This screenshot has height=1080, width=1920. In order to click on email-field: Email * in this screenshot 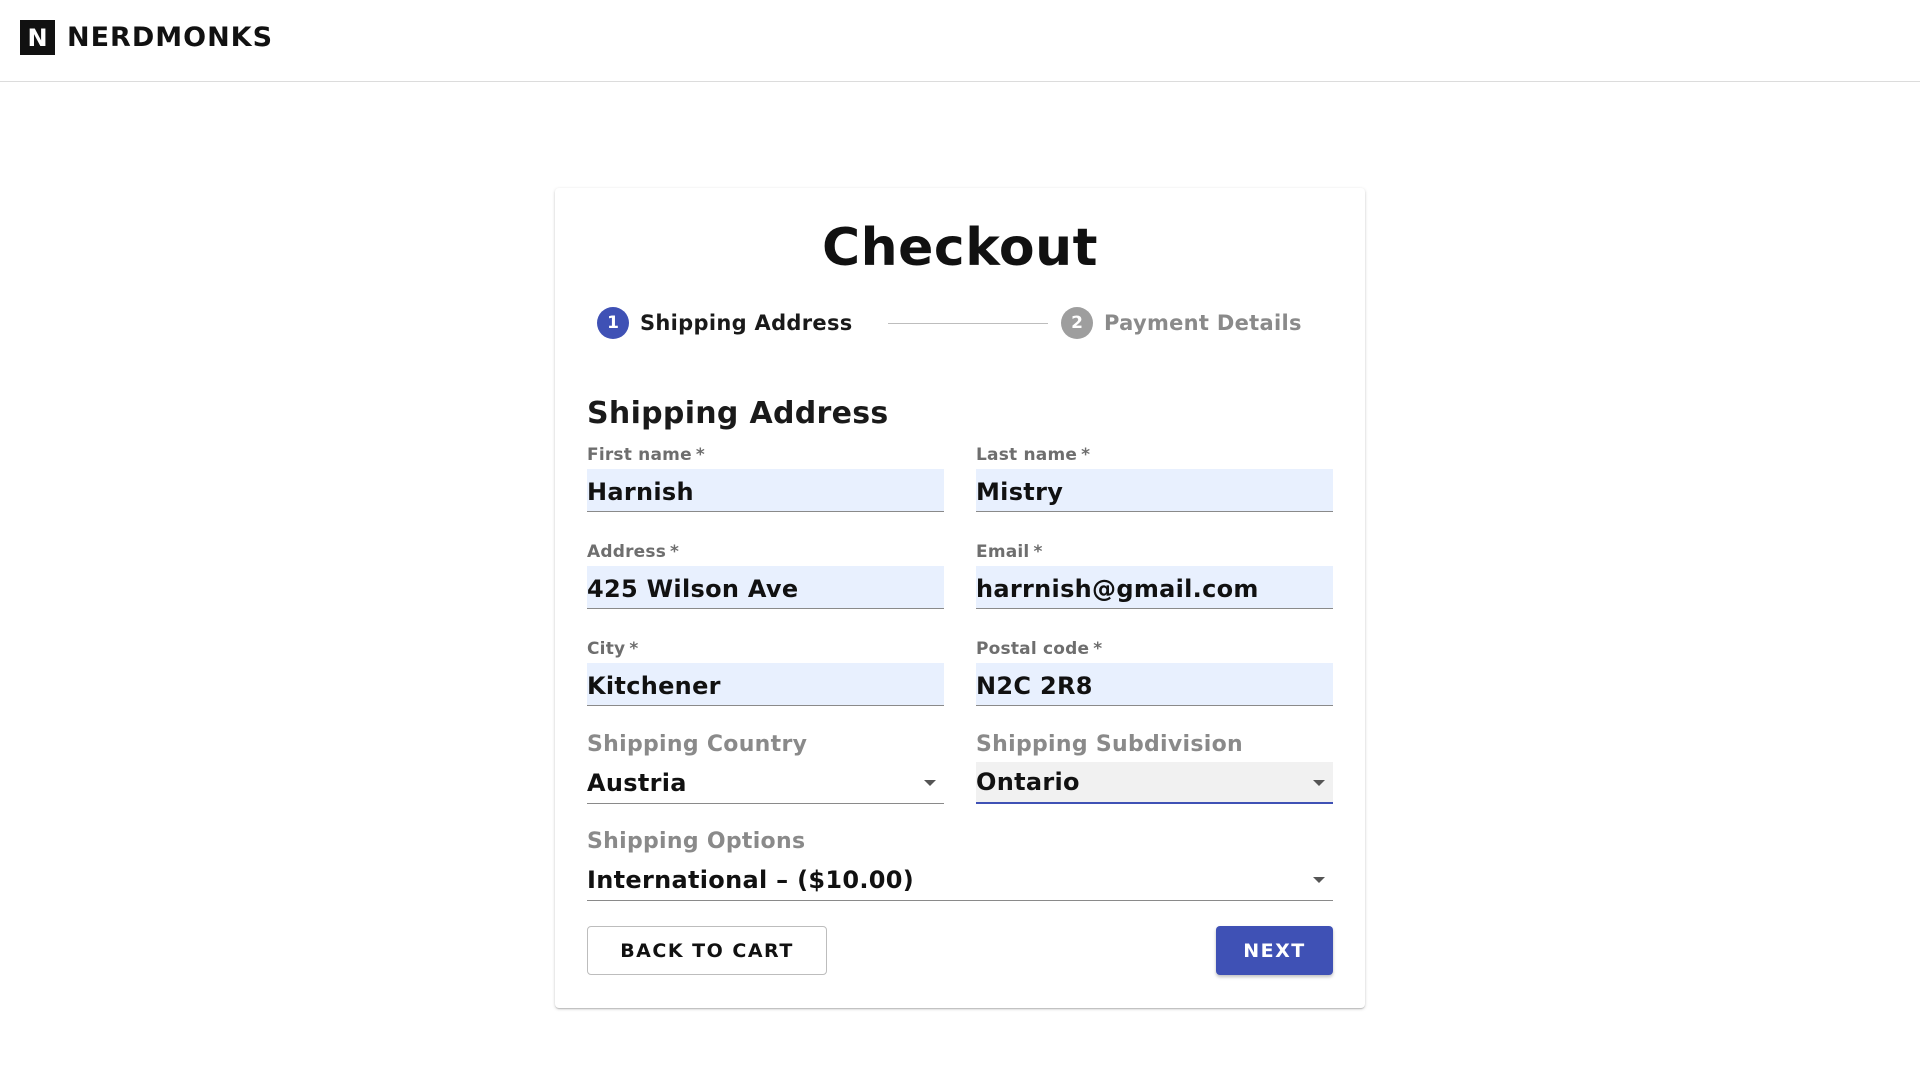, I will do `click(1154, 575)`.